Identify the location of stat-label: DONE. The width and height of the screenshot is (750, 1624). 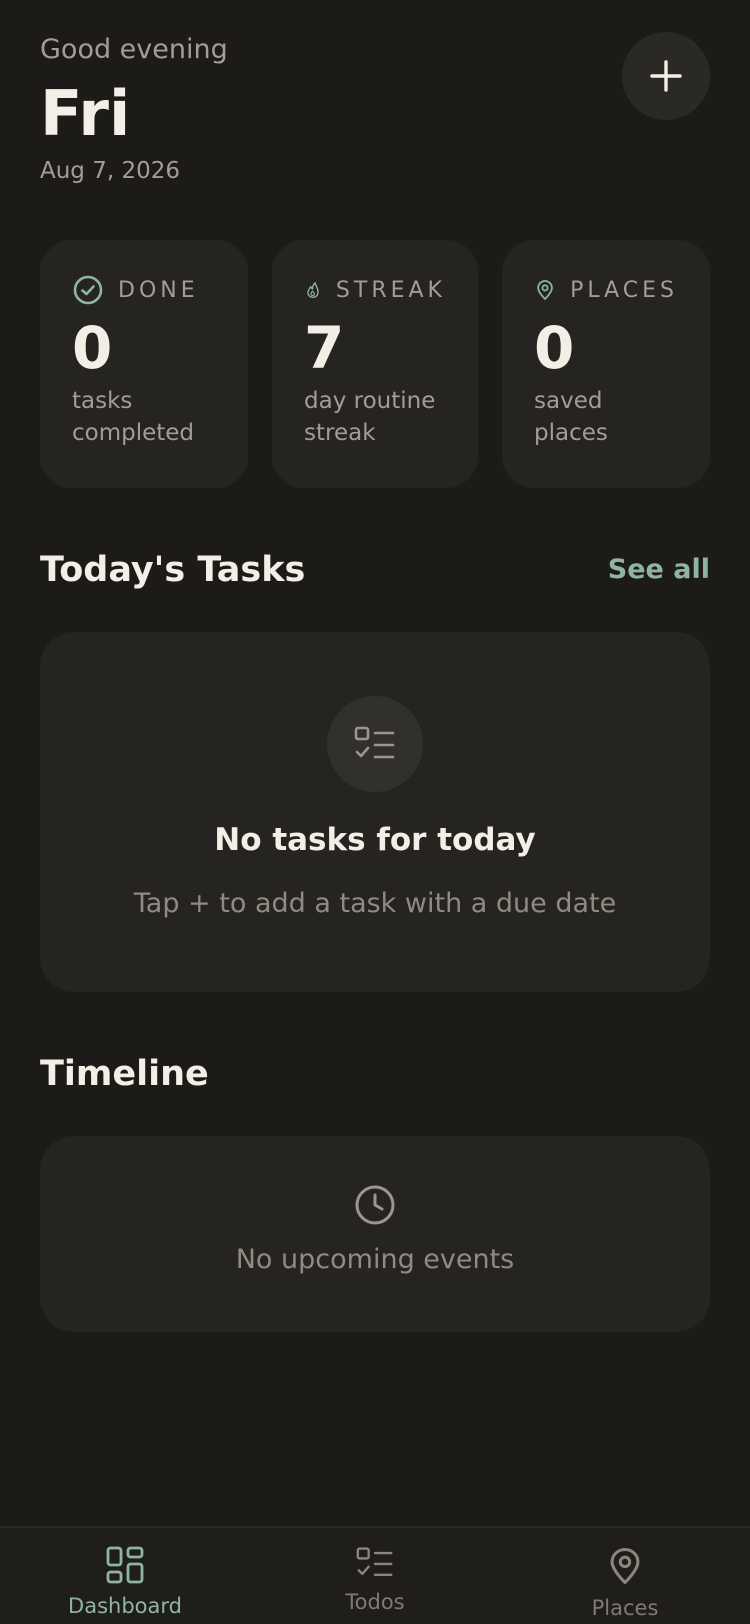
(158, 290).